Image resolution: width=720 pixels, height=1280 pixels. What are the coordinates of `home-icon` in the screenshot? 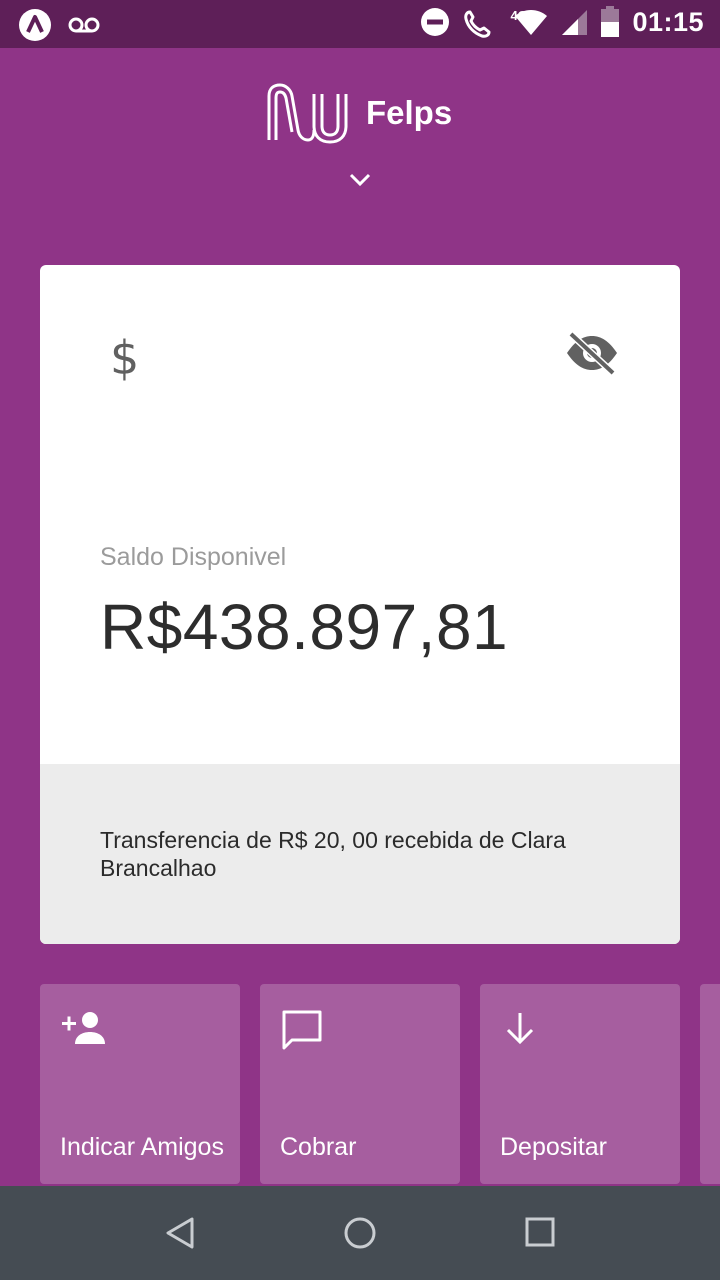 It's located at (360, 1233).